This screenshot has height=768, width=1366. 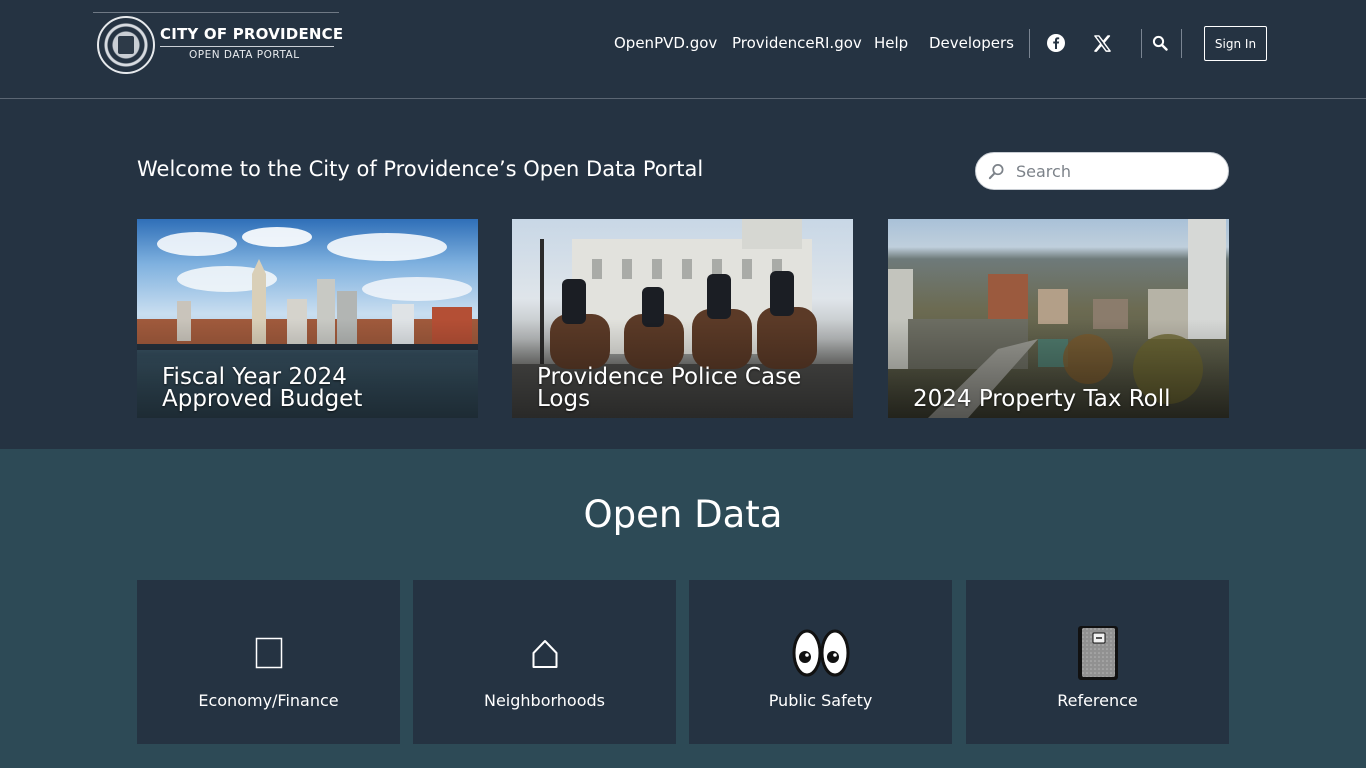 What do you see at coordinates (1102, 43) in the screenshot?
I see `x-icon` at bounding box center [1102, 43].